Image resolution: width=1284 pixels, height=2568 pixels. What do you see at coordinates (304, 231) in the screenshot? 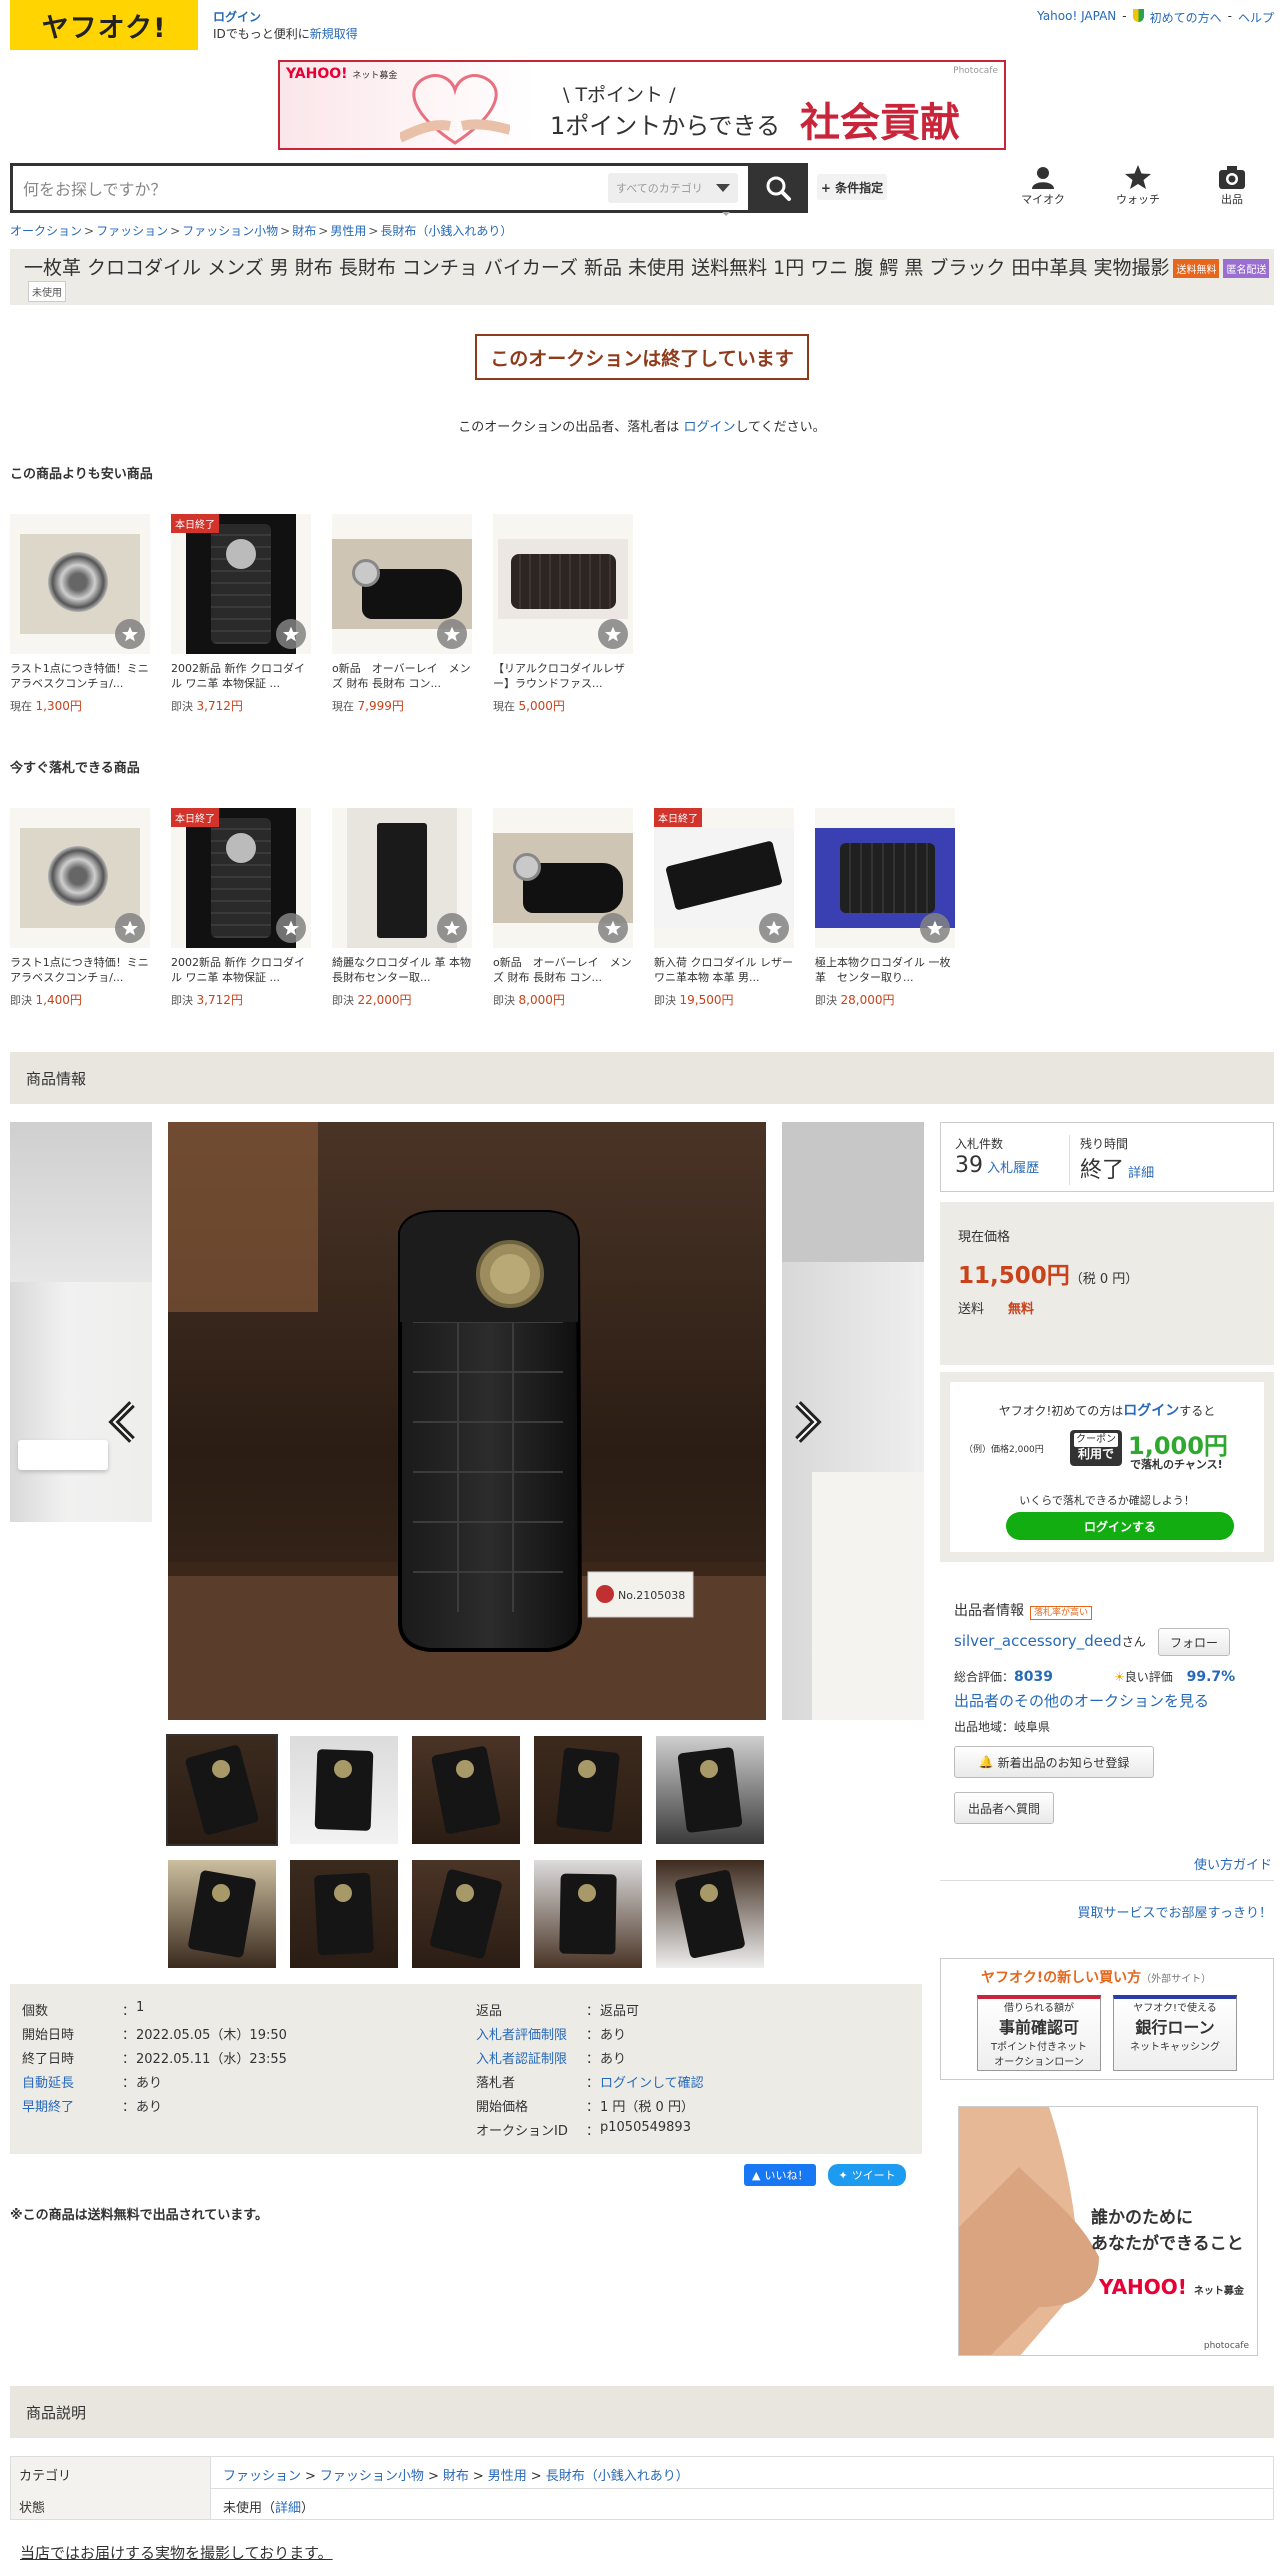
I see `breadcrumb-item: 財布` at bounding box center [304, 231].